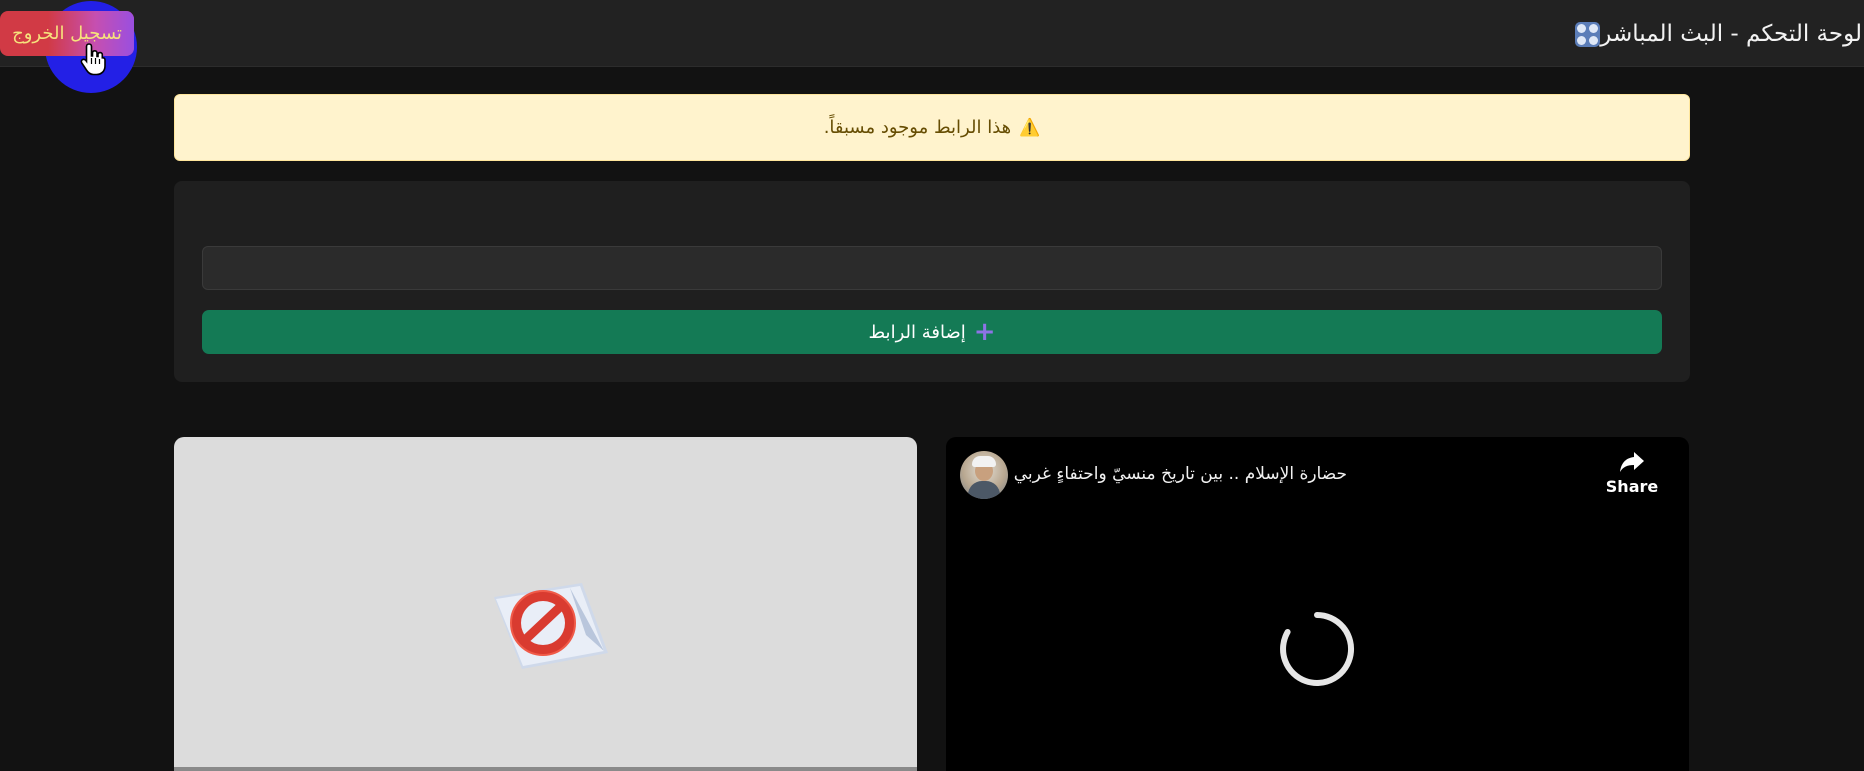  Describe the element at coordinates (917, 127) in the screenshot. I see `alert-text: هذا الرابط موجود مسبقاً.` at that location.